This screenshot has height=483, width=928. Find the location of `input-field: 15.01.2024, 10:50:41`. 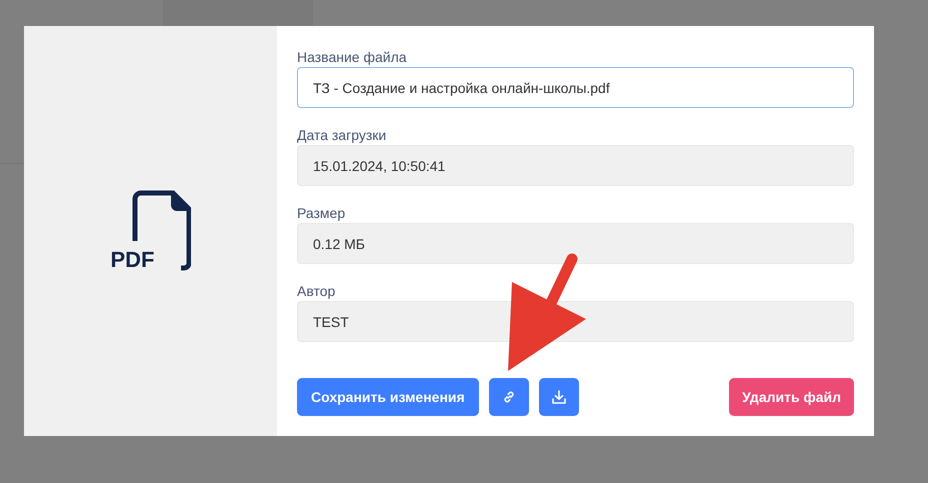

input-field: 15.01.2024, 10:50:41 is located at coordinates (575, 165).